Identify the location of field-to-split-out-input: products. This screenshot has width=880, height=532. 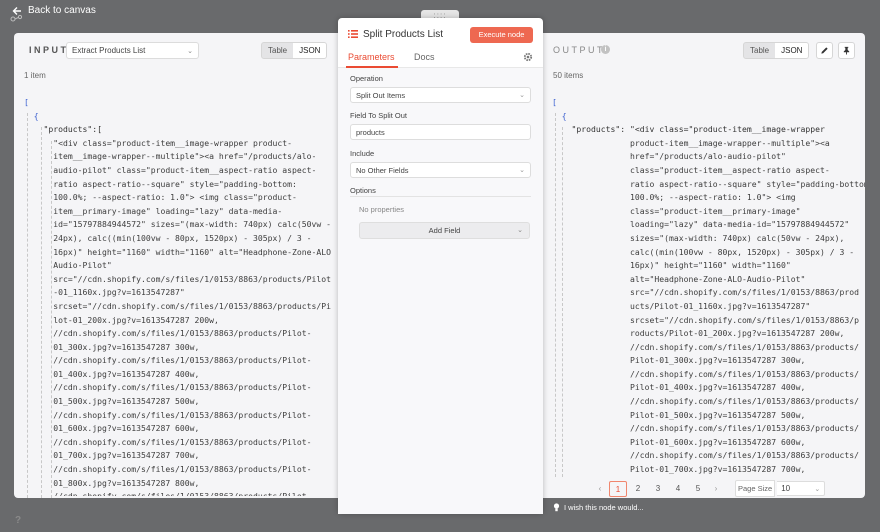
(440, 132).